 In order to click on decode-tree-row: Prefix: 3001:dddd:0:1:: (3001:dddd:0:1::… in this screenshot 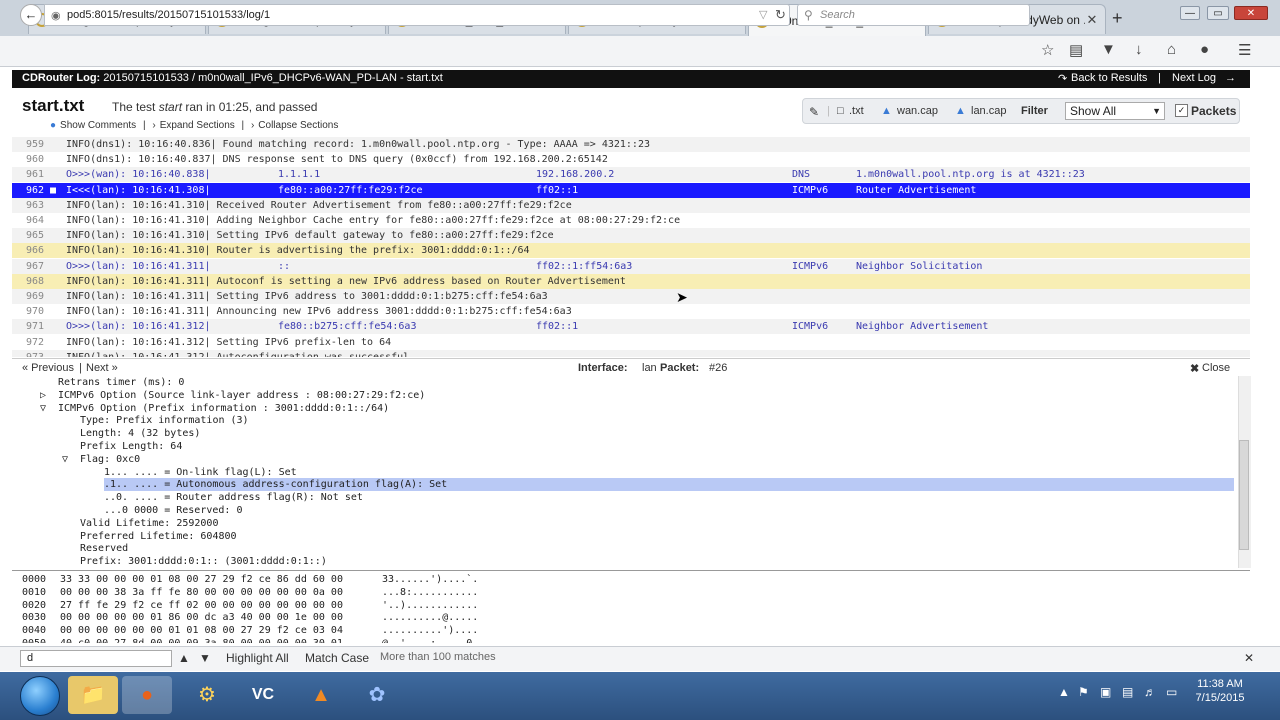, I will do `click(203, 561)`.